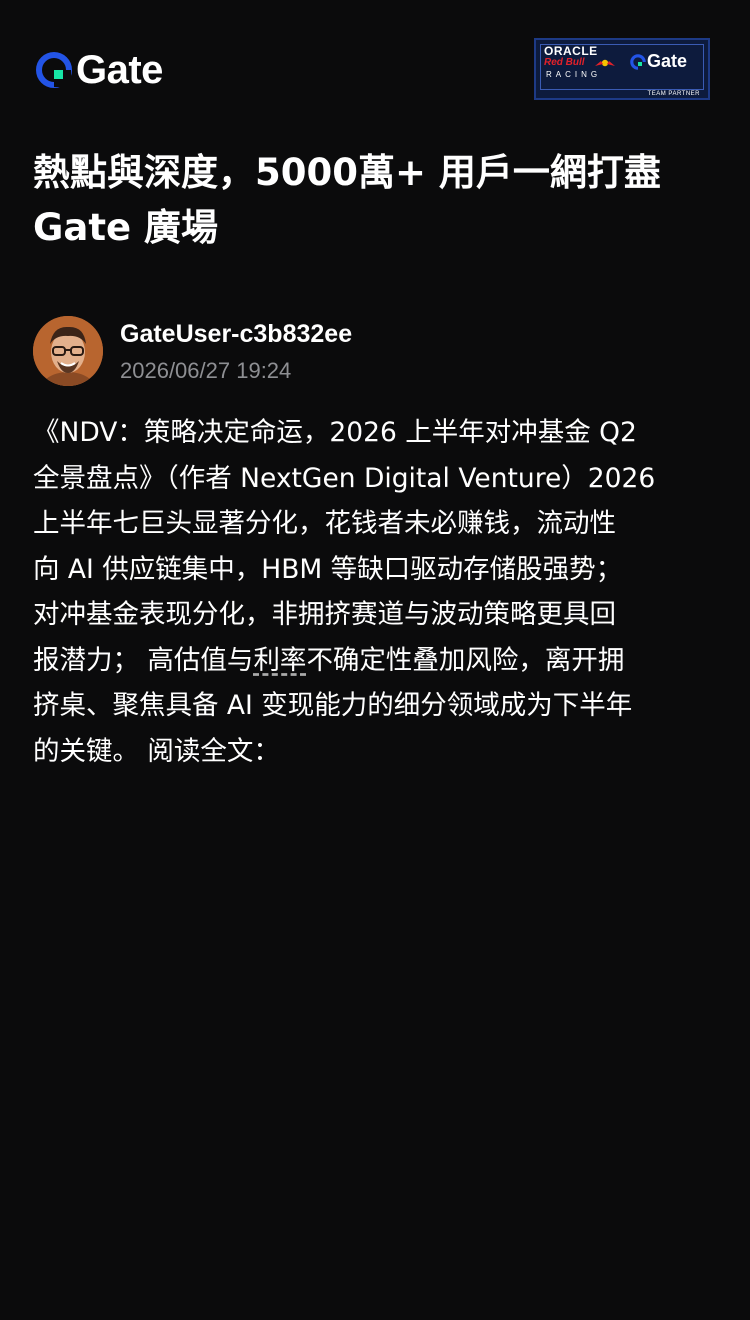 This screenshot has height=1320, width=750. I want to click on team-partner-badge: ORACLE Red Bull RACING Gate TEAM PARTNER, so click(622, 69).